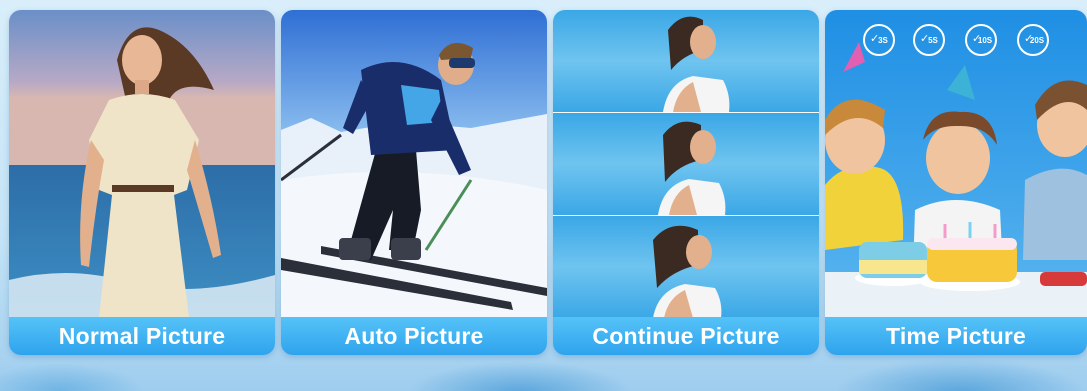 The height and width of the screenshot is (391, 1087). I want to click on card-label: Auto Picture, so click(414, 336).